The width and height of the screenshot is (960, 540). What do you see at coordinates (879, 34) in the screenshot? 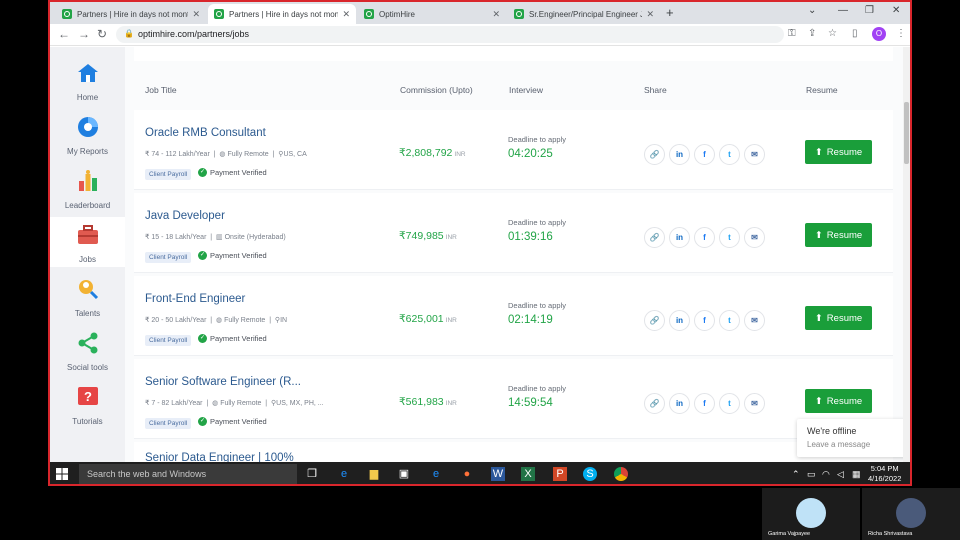
I see `profile-avatar: O` at bounding box center [879, 34].